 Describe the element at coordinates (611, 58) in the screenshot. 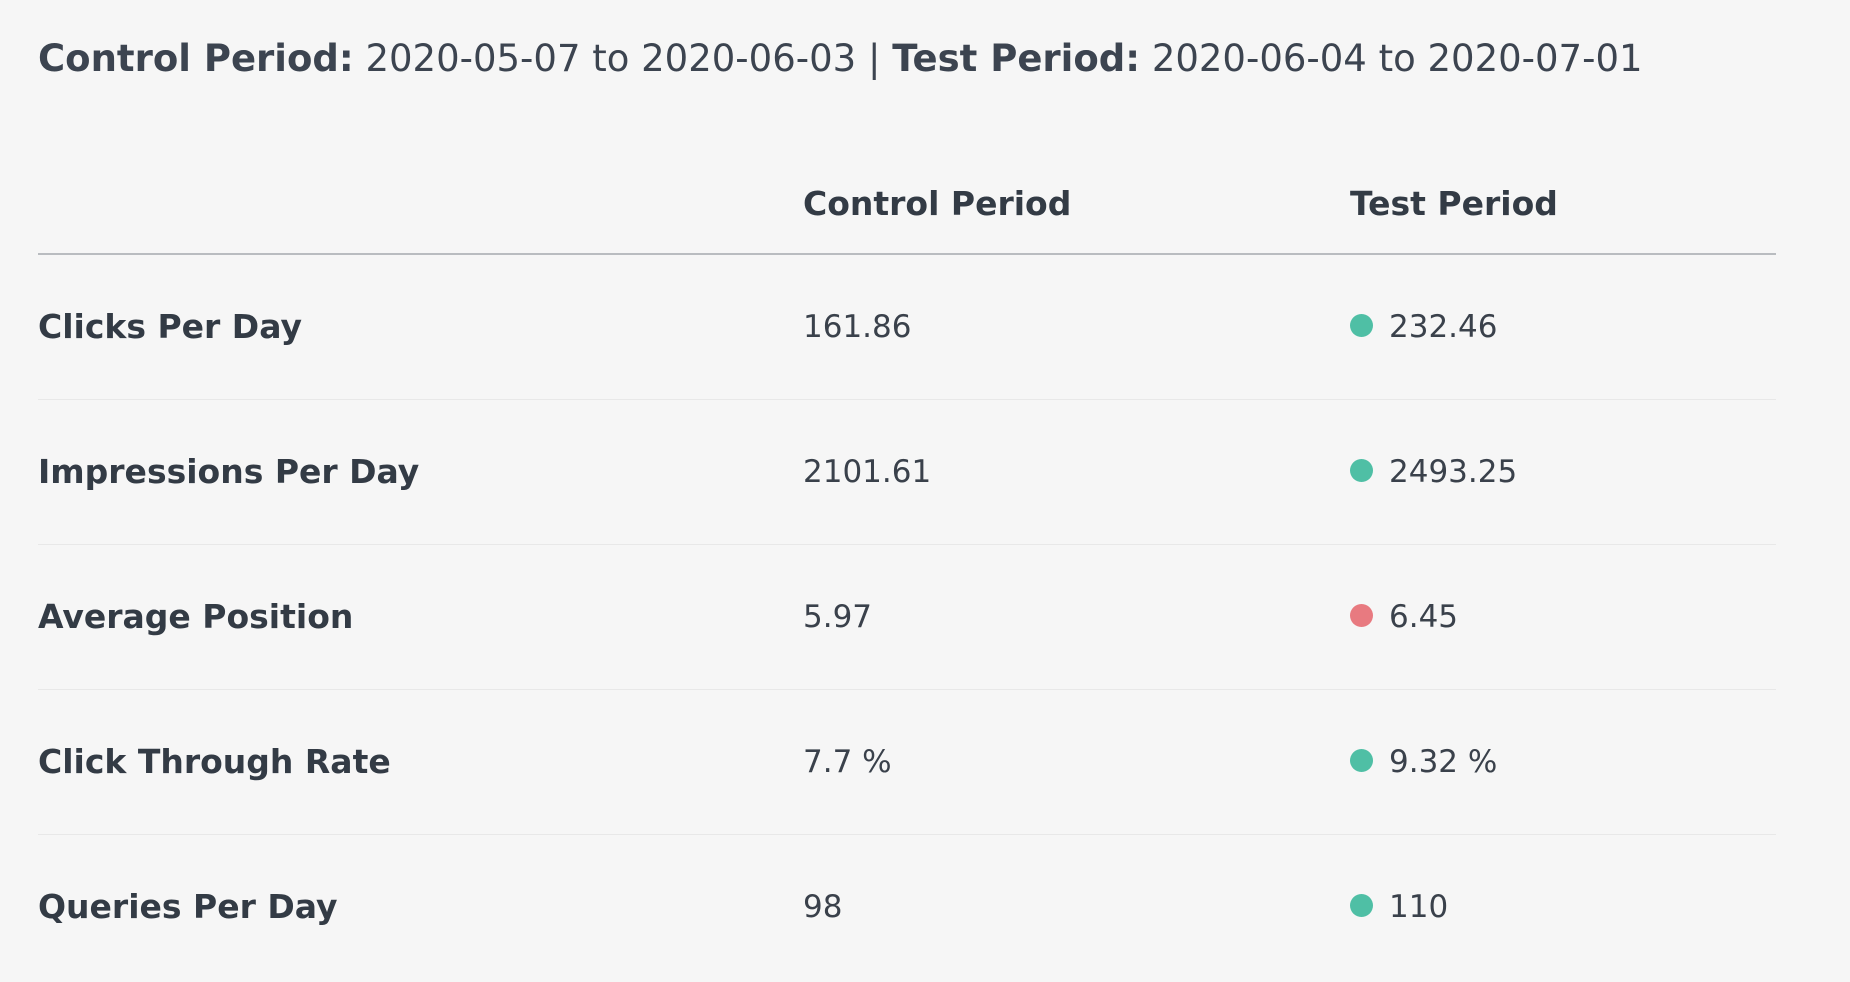

I see `control-period-range: 2020-05-07 to 2020-06-03` at that location.